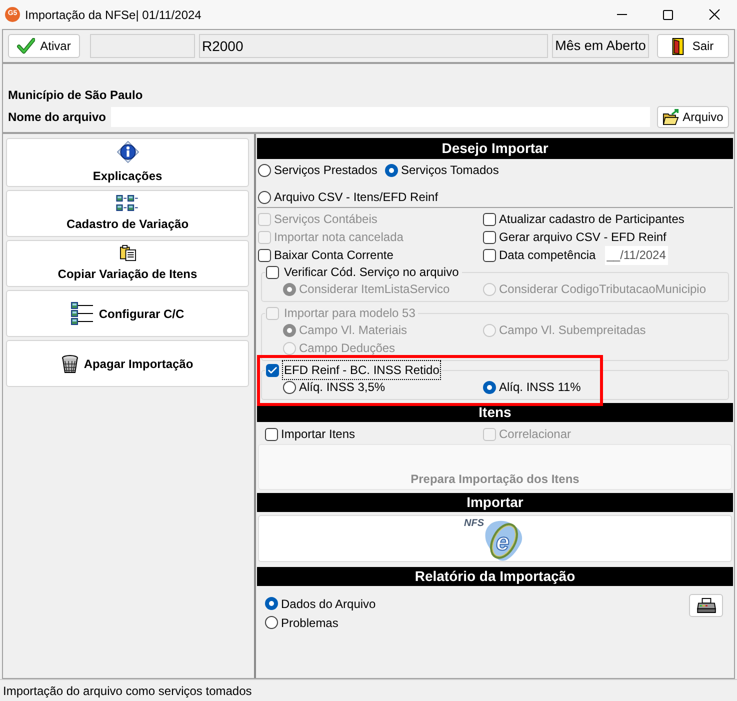  What do you see at coordinates (326, 170) in the screenshot?
I see `option-label: Serviços Prestados` at bounding box center [326, 170].